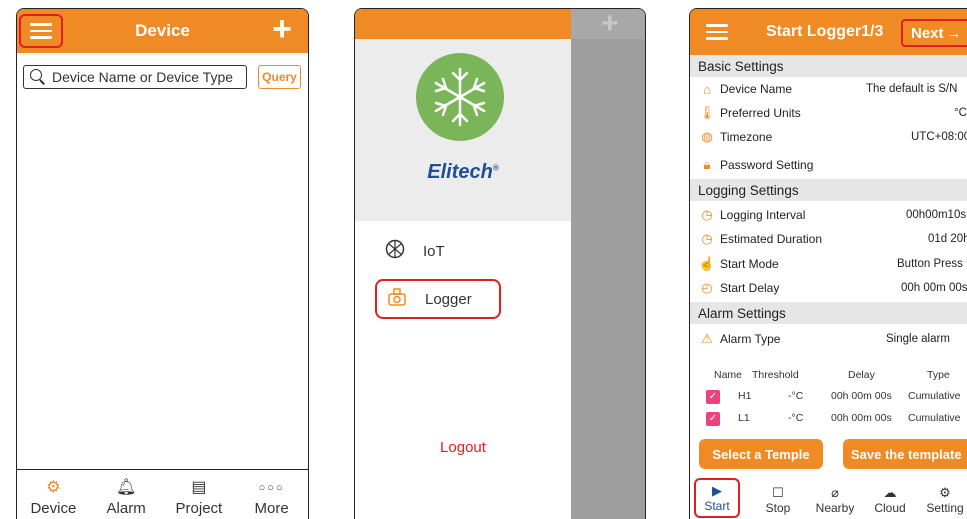 This screenshot has height=519, width=967. Describe the element at coordinates (271, 488) in the screenshot. I see `more-icon: ○○○` at that location.